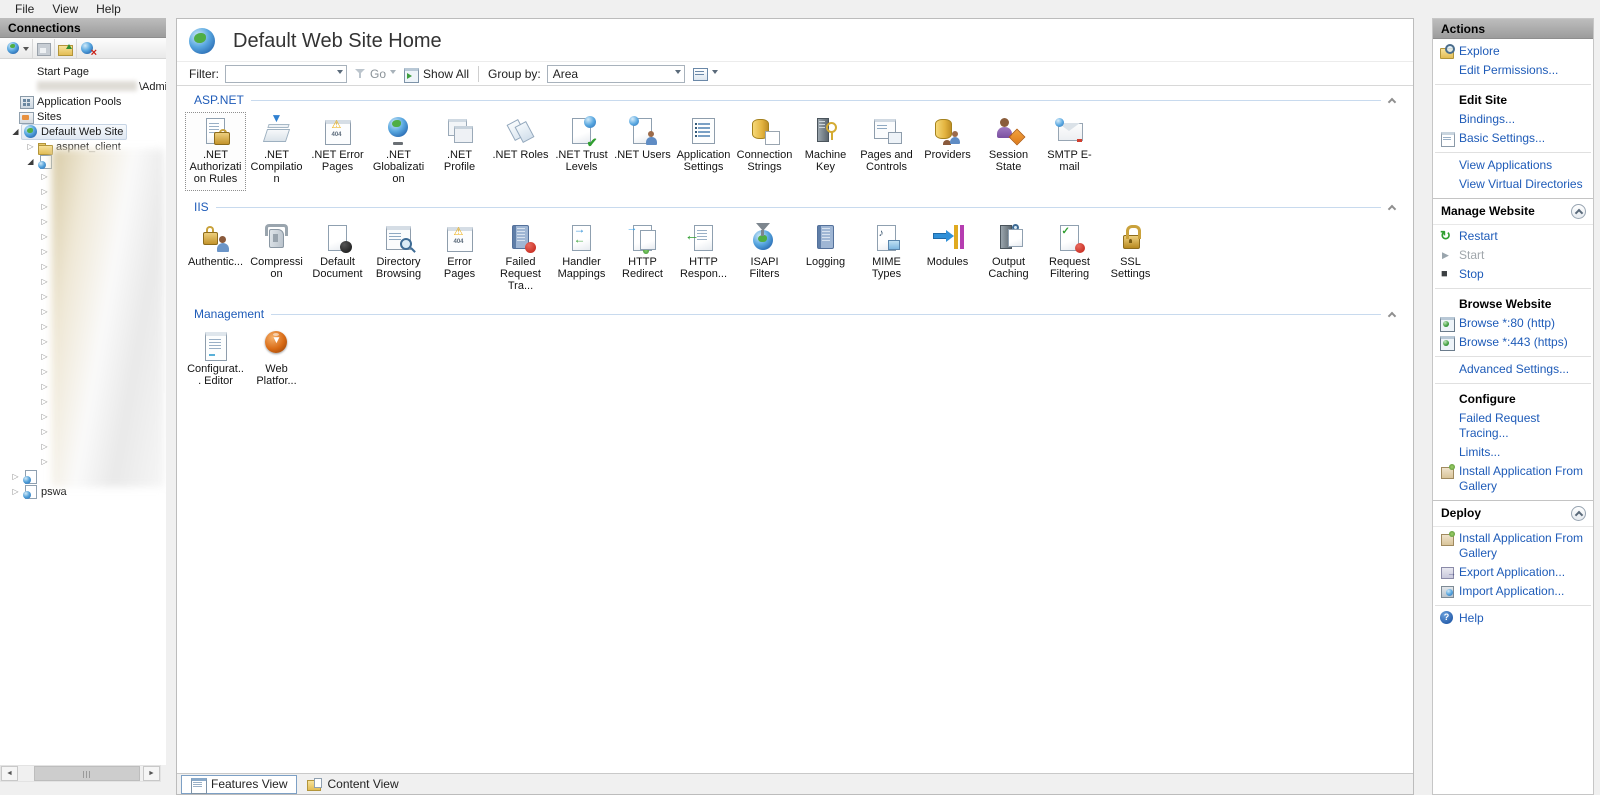  Describe the element at coordinates (215, 151) in the screenshot. I see `feature-net-authorization-rules: .NET Authorization Rules` at that location.